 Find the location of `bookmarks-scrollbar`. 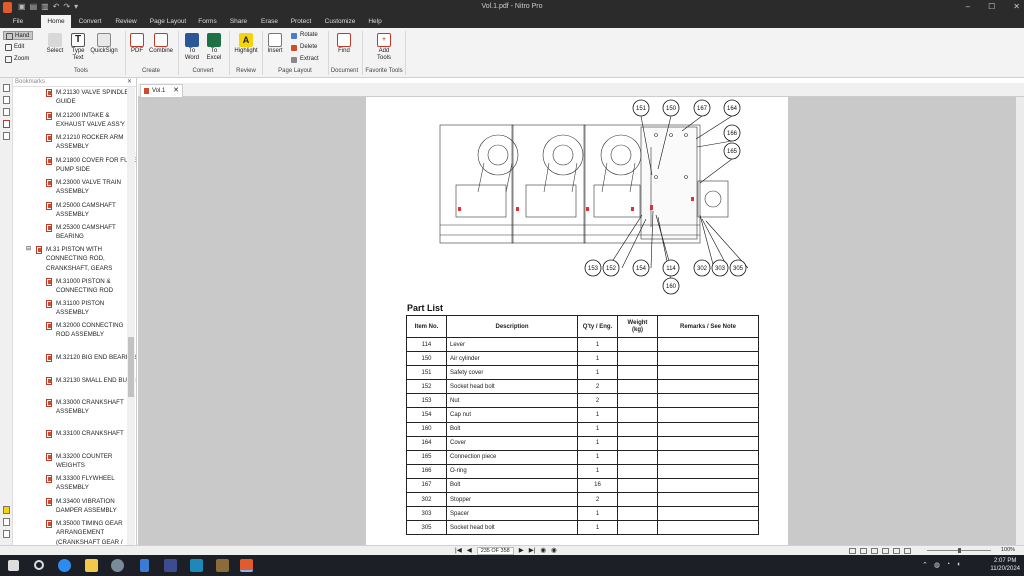

bookmarks-scrollbar is located at coordinates (131, 316).